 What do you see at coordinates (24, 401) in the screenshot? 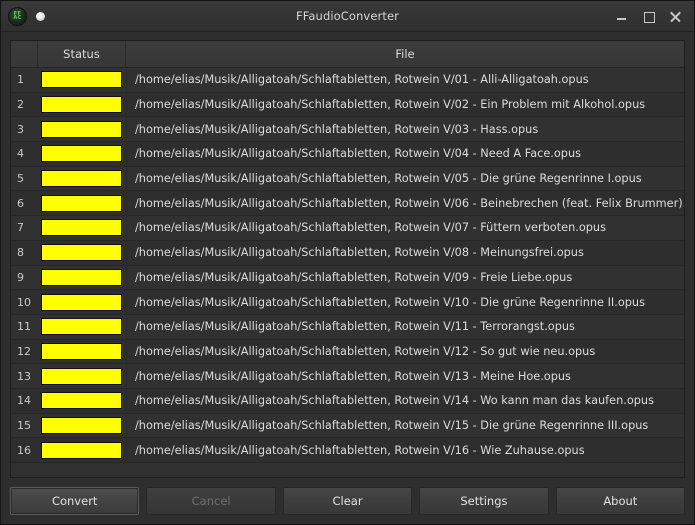
I see `row-number: 14` at bounding box center [24, 401].